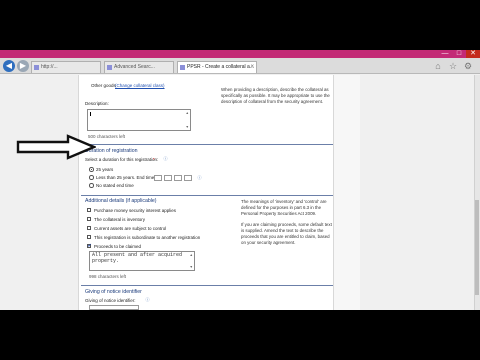 Image resolution: width=480 pixels, height=360 pixels. I want to click on page-scrollbar, so click(477, 192).